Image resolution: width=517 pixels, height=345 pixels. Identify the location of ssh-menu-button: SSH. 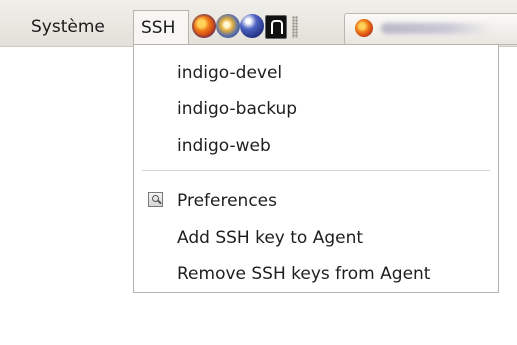
(161, 27).